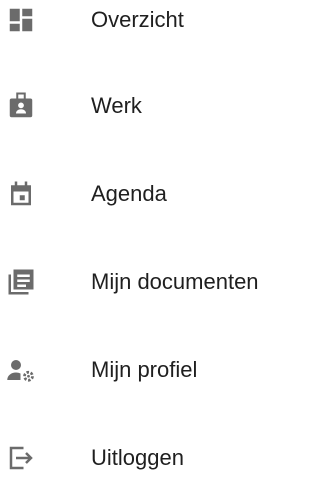  I want to click on menu-item-werk: Werk, so click(145, 106).